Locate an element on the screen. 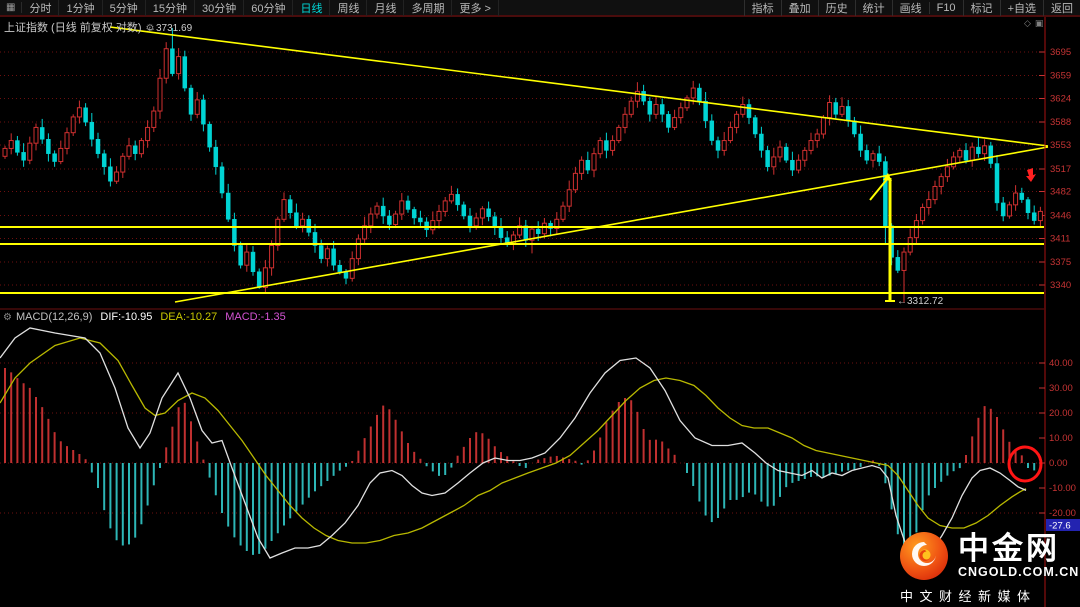 The height and width of the screenshot is (607, 1080). toolbar-right: 指标 叠加 历史 统计 画线 F10 标记 +自选 返回 is located at coordinates (911, 8).